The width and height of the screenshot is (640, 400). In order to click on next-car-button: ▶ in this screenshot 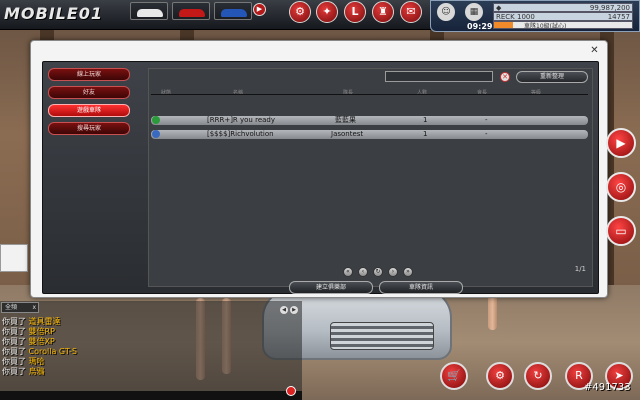, I will do `click(259, 9)`.